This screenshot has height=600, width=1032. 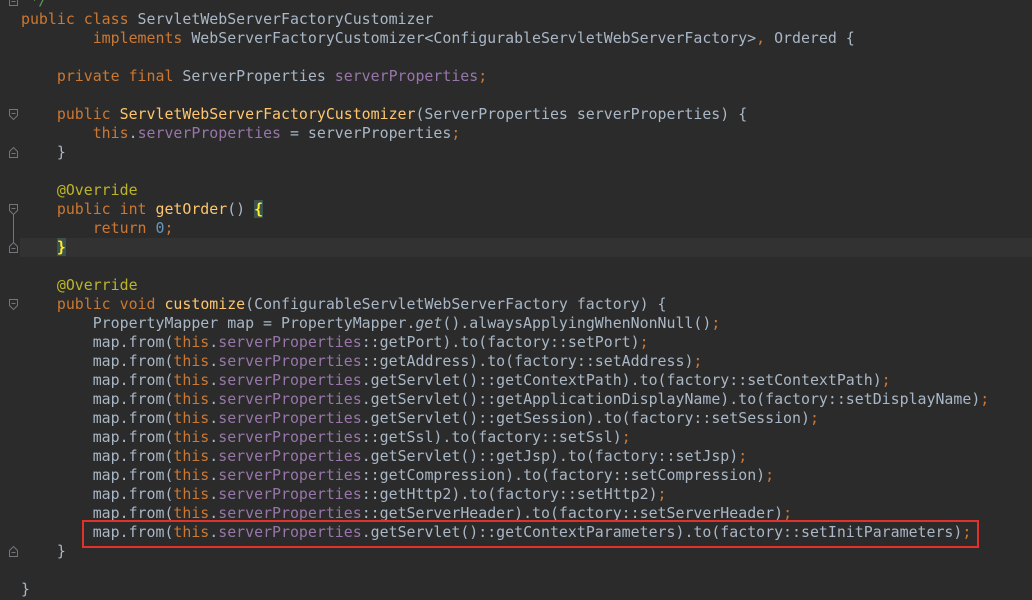 I want to click on editor-gutter, so click(x=10, y=299).